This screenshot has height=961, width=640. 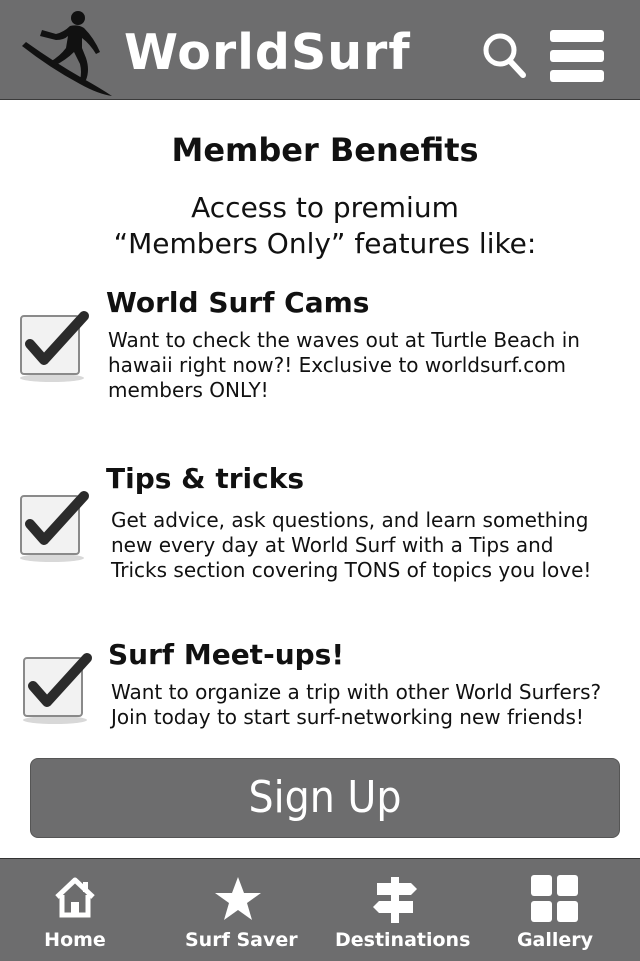 What do you see at coordinates (238, 898) in the screenshot?
I see `star-icon` at bounding box center [238, 898].